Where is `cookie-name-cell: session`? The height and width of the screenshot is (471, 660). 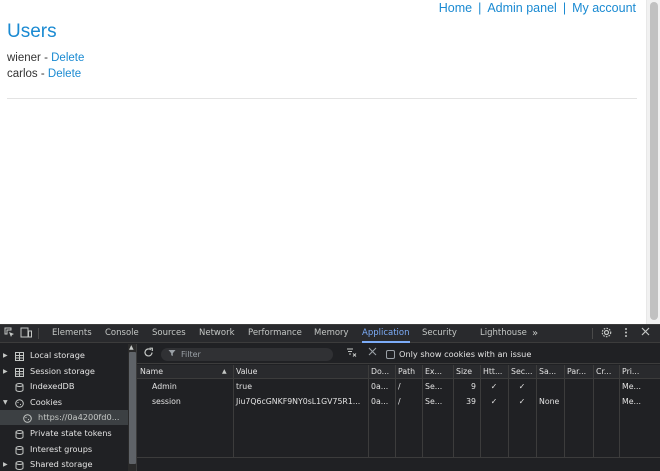
cookie-name-cell: session is located at coordinates (166, 401).